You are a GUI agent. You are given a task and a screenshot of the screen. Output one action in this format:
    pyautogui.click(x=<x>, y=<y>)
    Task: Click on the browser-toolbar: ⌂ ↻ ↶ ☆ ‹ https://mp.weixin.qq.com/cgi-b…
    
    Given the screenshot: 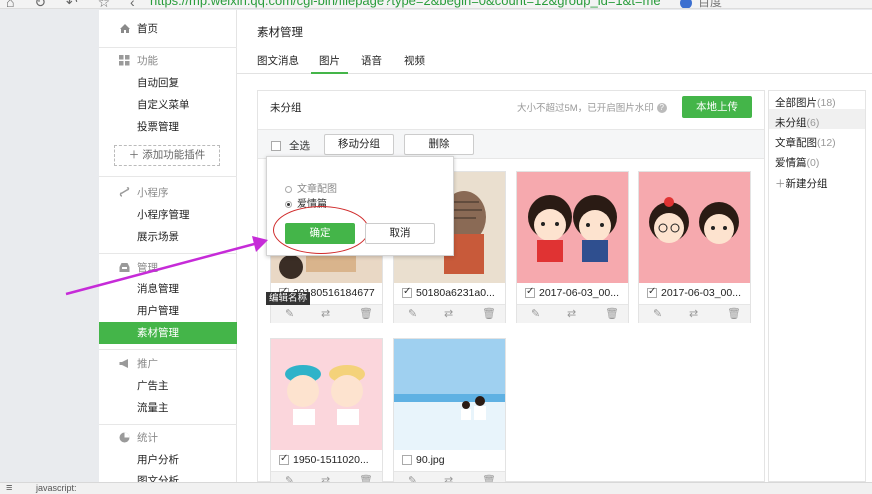 What is the action you would take?
    pyautogui.click(x=436, y=4)
    